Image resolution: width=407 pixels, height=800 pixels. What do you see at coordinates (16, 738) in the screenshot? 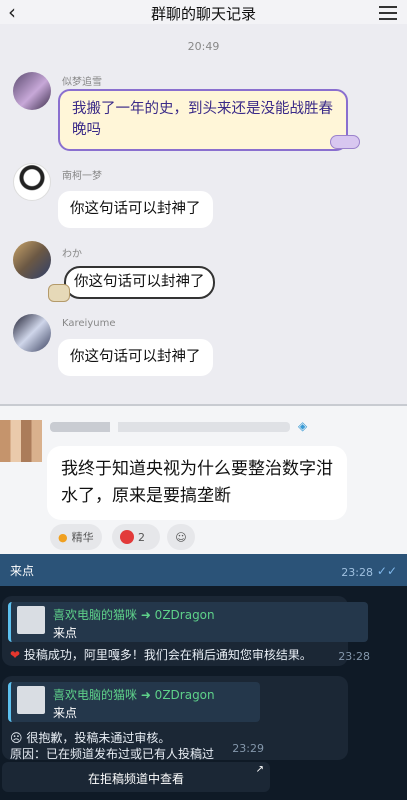
I see `sad-face-icon: ☹` at bounding box center [16, 738].